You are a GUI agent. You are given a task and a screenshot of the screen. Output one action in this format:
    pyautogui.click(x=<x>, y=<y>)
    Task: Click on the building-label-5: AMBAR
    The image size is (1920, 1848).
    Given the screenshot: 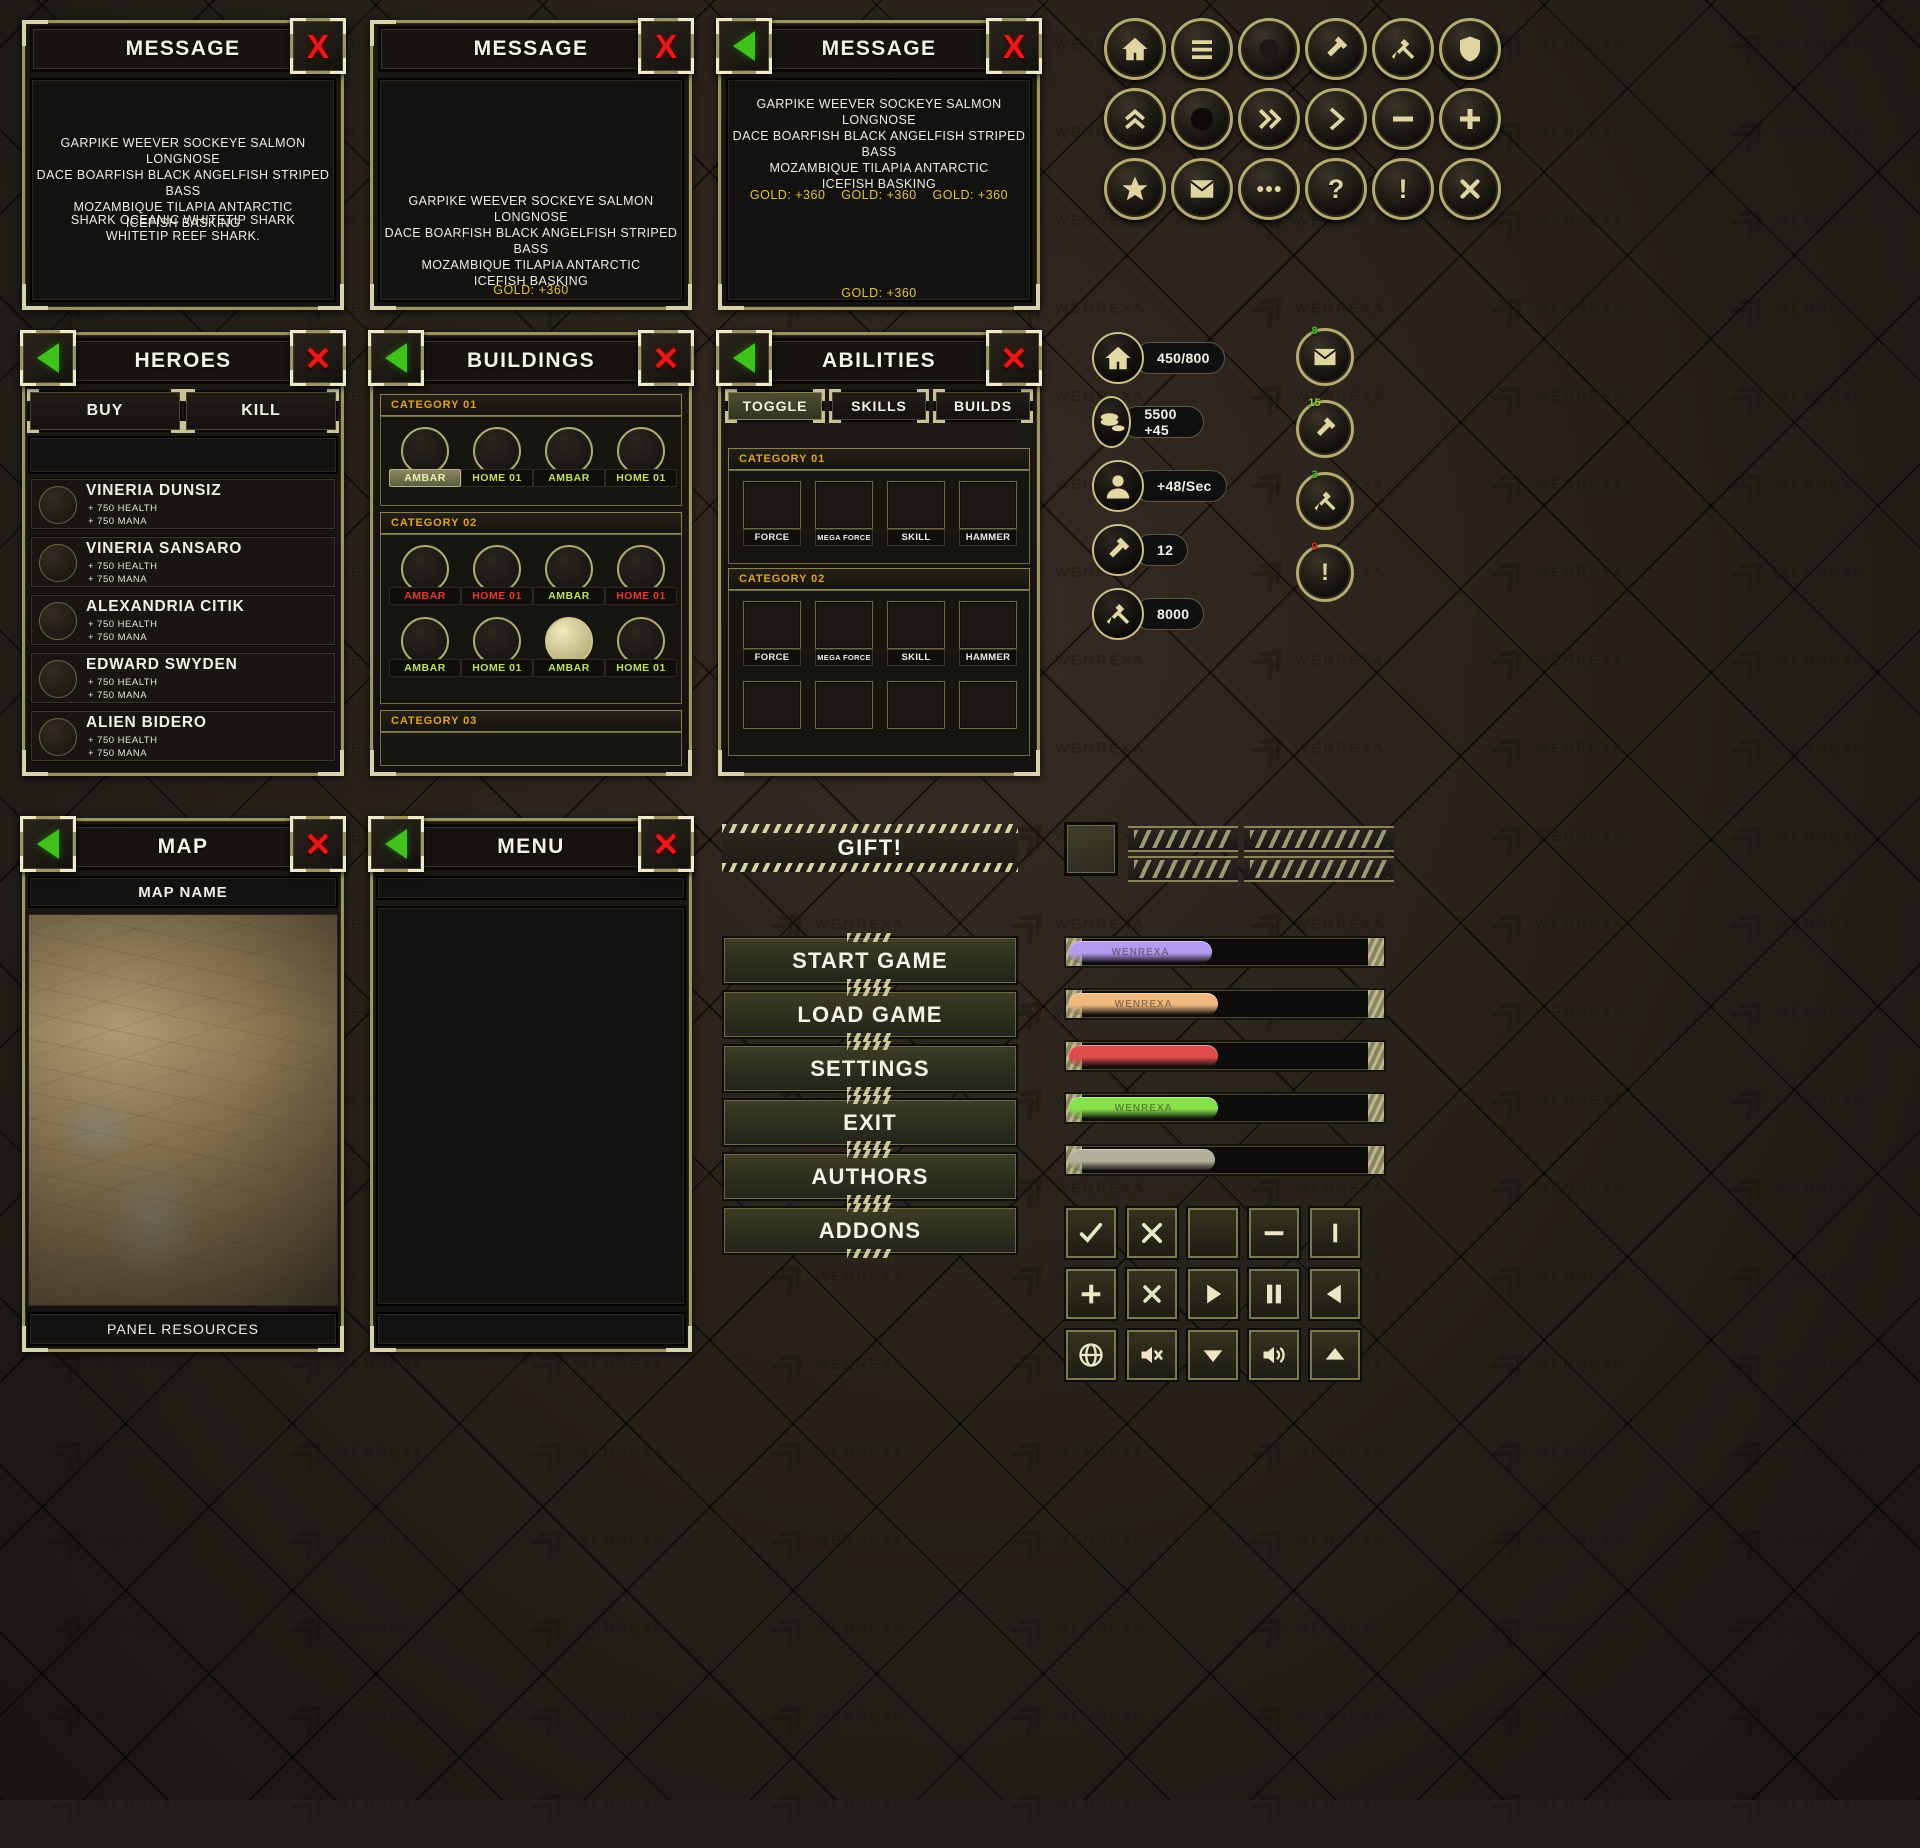 What is the action you would take?
    pyautogui.click(x=425, y=596)
    